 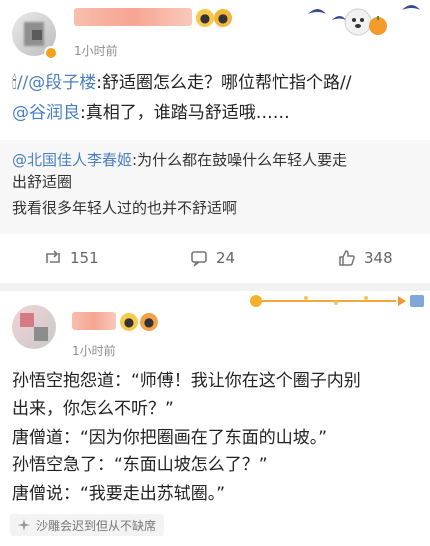 I want to click on post-text-line: 🕯//@段子楼:舒适圈怎么走？哪位帮忙指个路//, so click(x=182, y=83).